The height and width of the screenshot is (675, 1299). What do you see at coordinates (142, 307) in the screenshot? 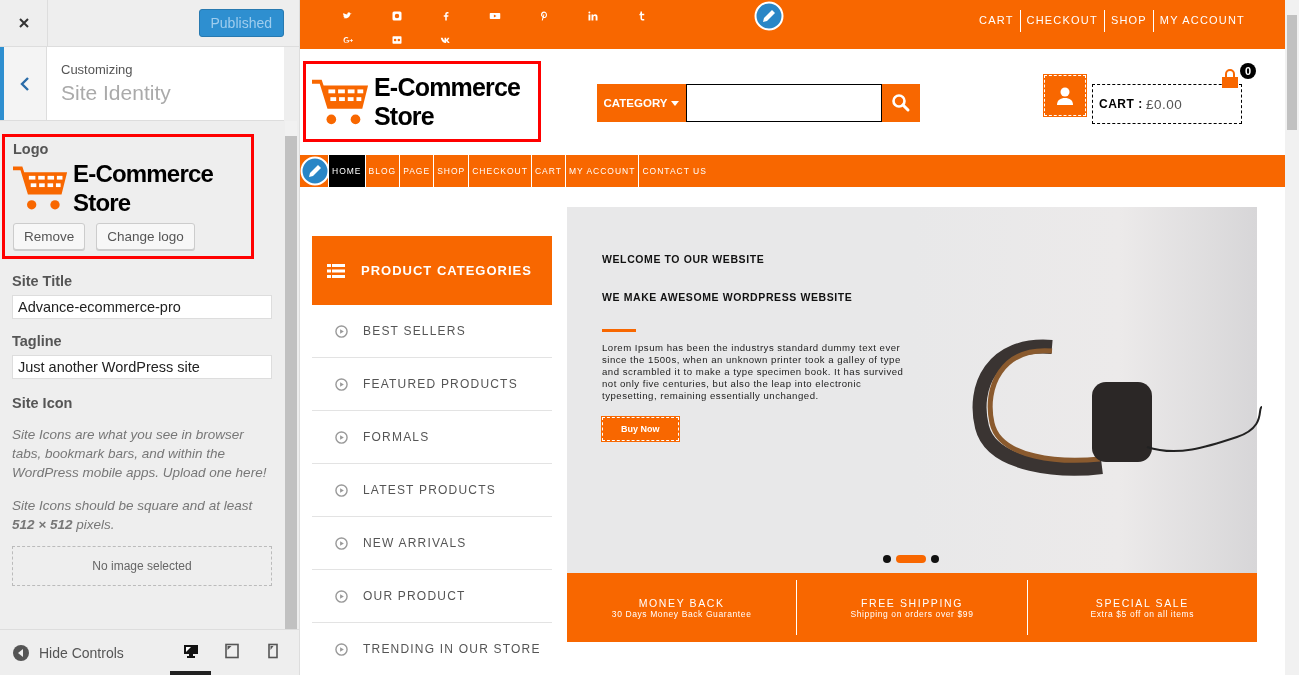
I see `text-input: Advance-ecommerce-pro` at bounding box center [142, 307].